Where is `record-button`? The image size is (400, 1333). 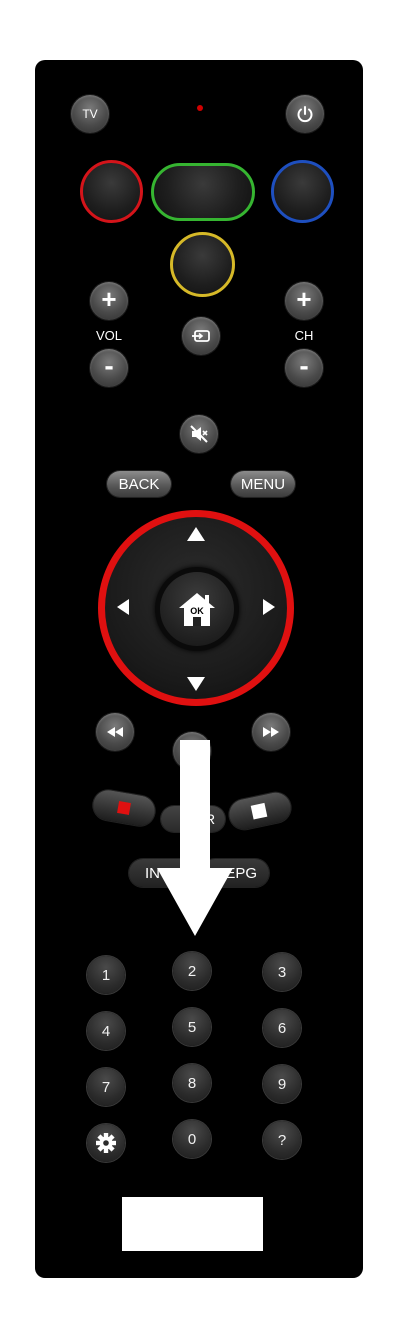 record-button is located at coordinates (124, 808).